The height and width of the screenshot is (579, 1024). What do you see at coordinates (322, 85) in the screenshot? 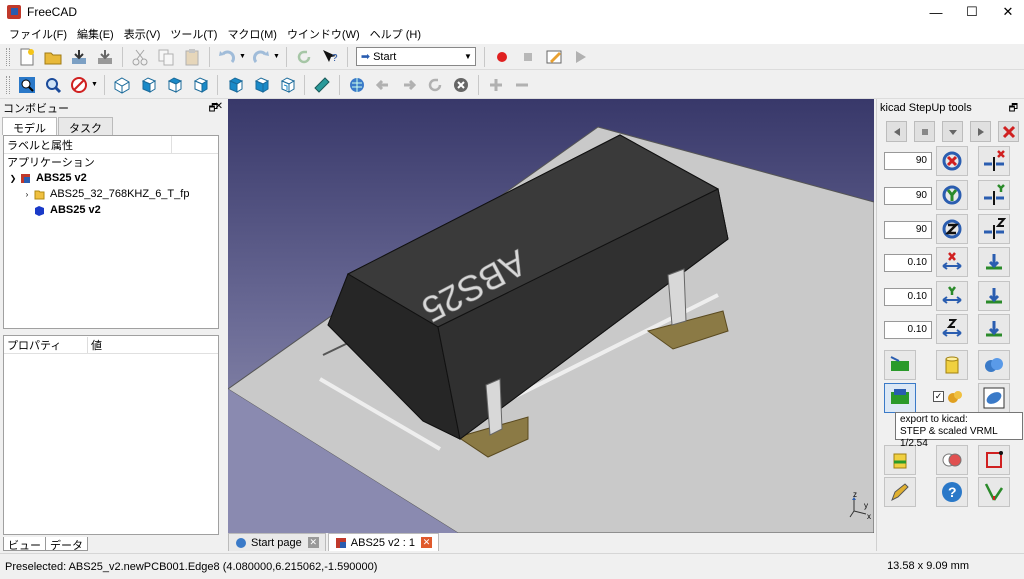
I see `measure-icon` at bounding box center [322, 85].